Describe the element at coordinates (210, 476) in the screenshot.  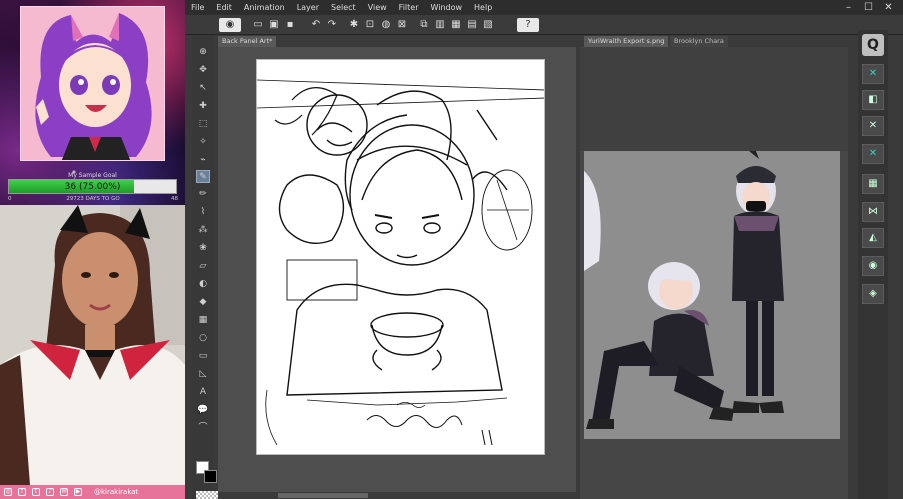
I see `sub-color-swatch` at that location.